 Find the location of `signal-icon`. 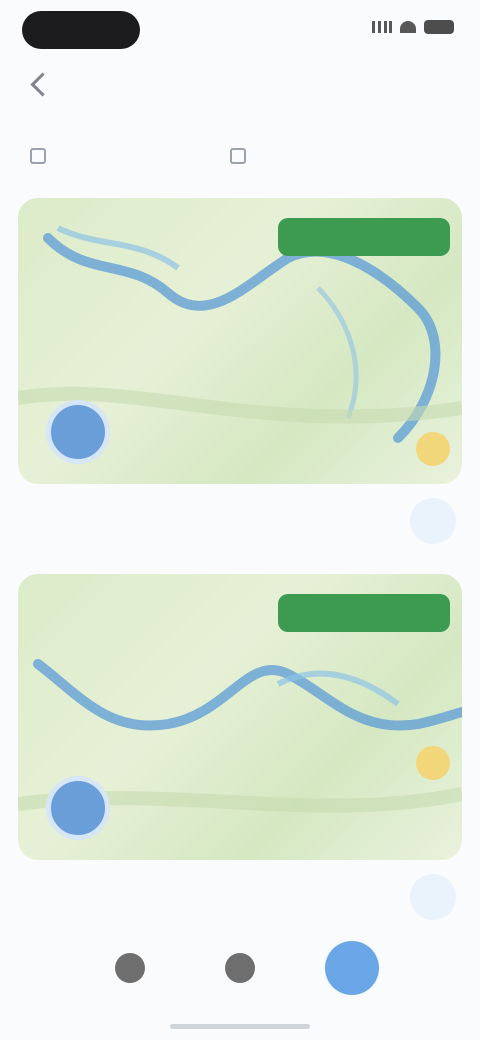

signal-icon is located at coordinates (382, 27).